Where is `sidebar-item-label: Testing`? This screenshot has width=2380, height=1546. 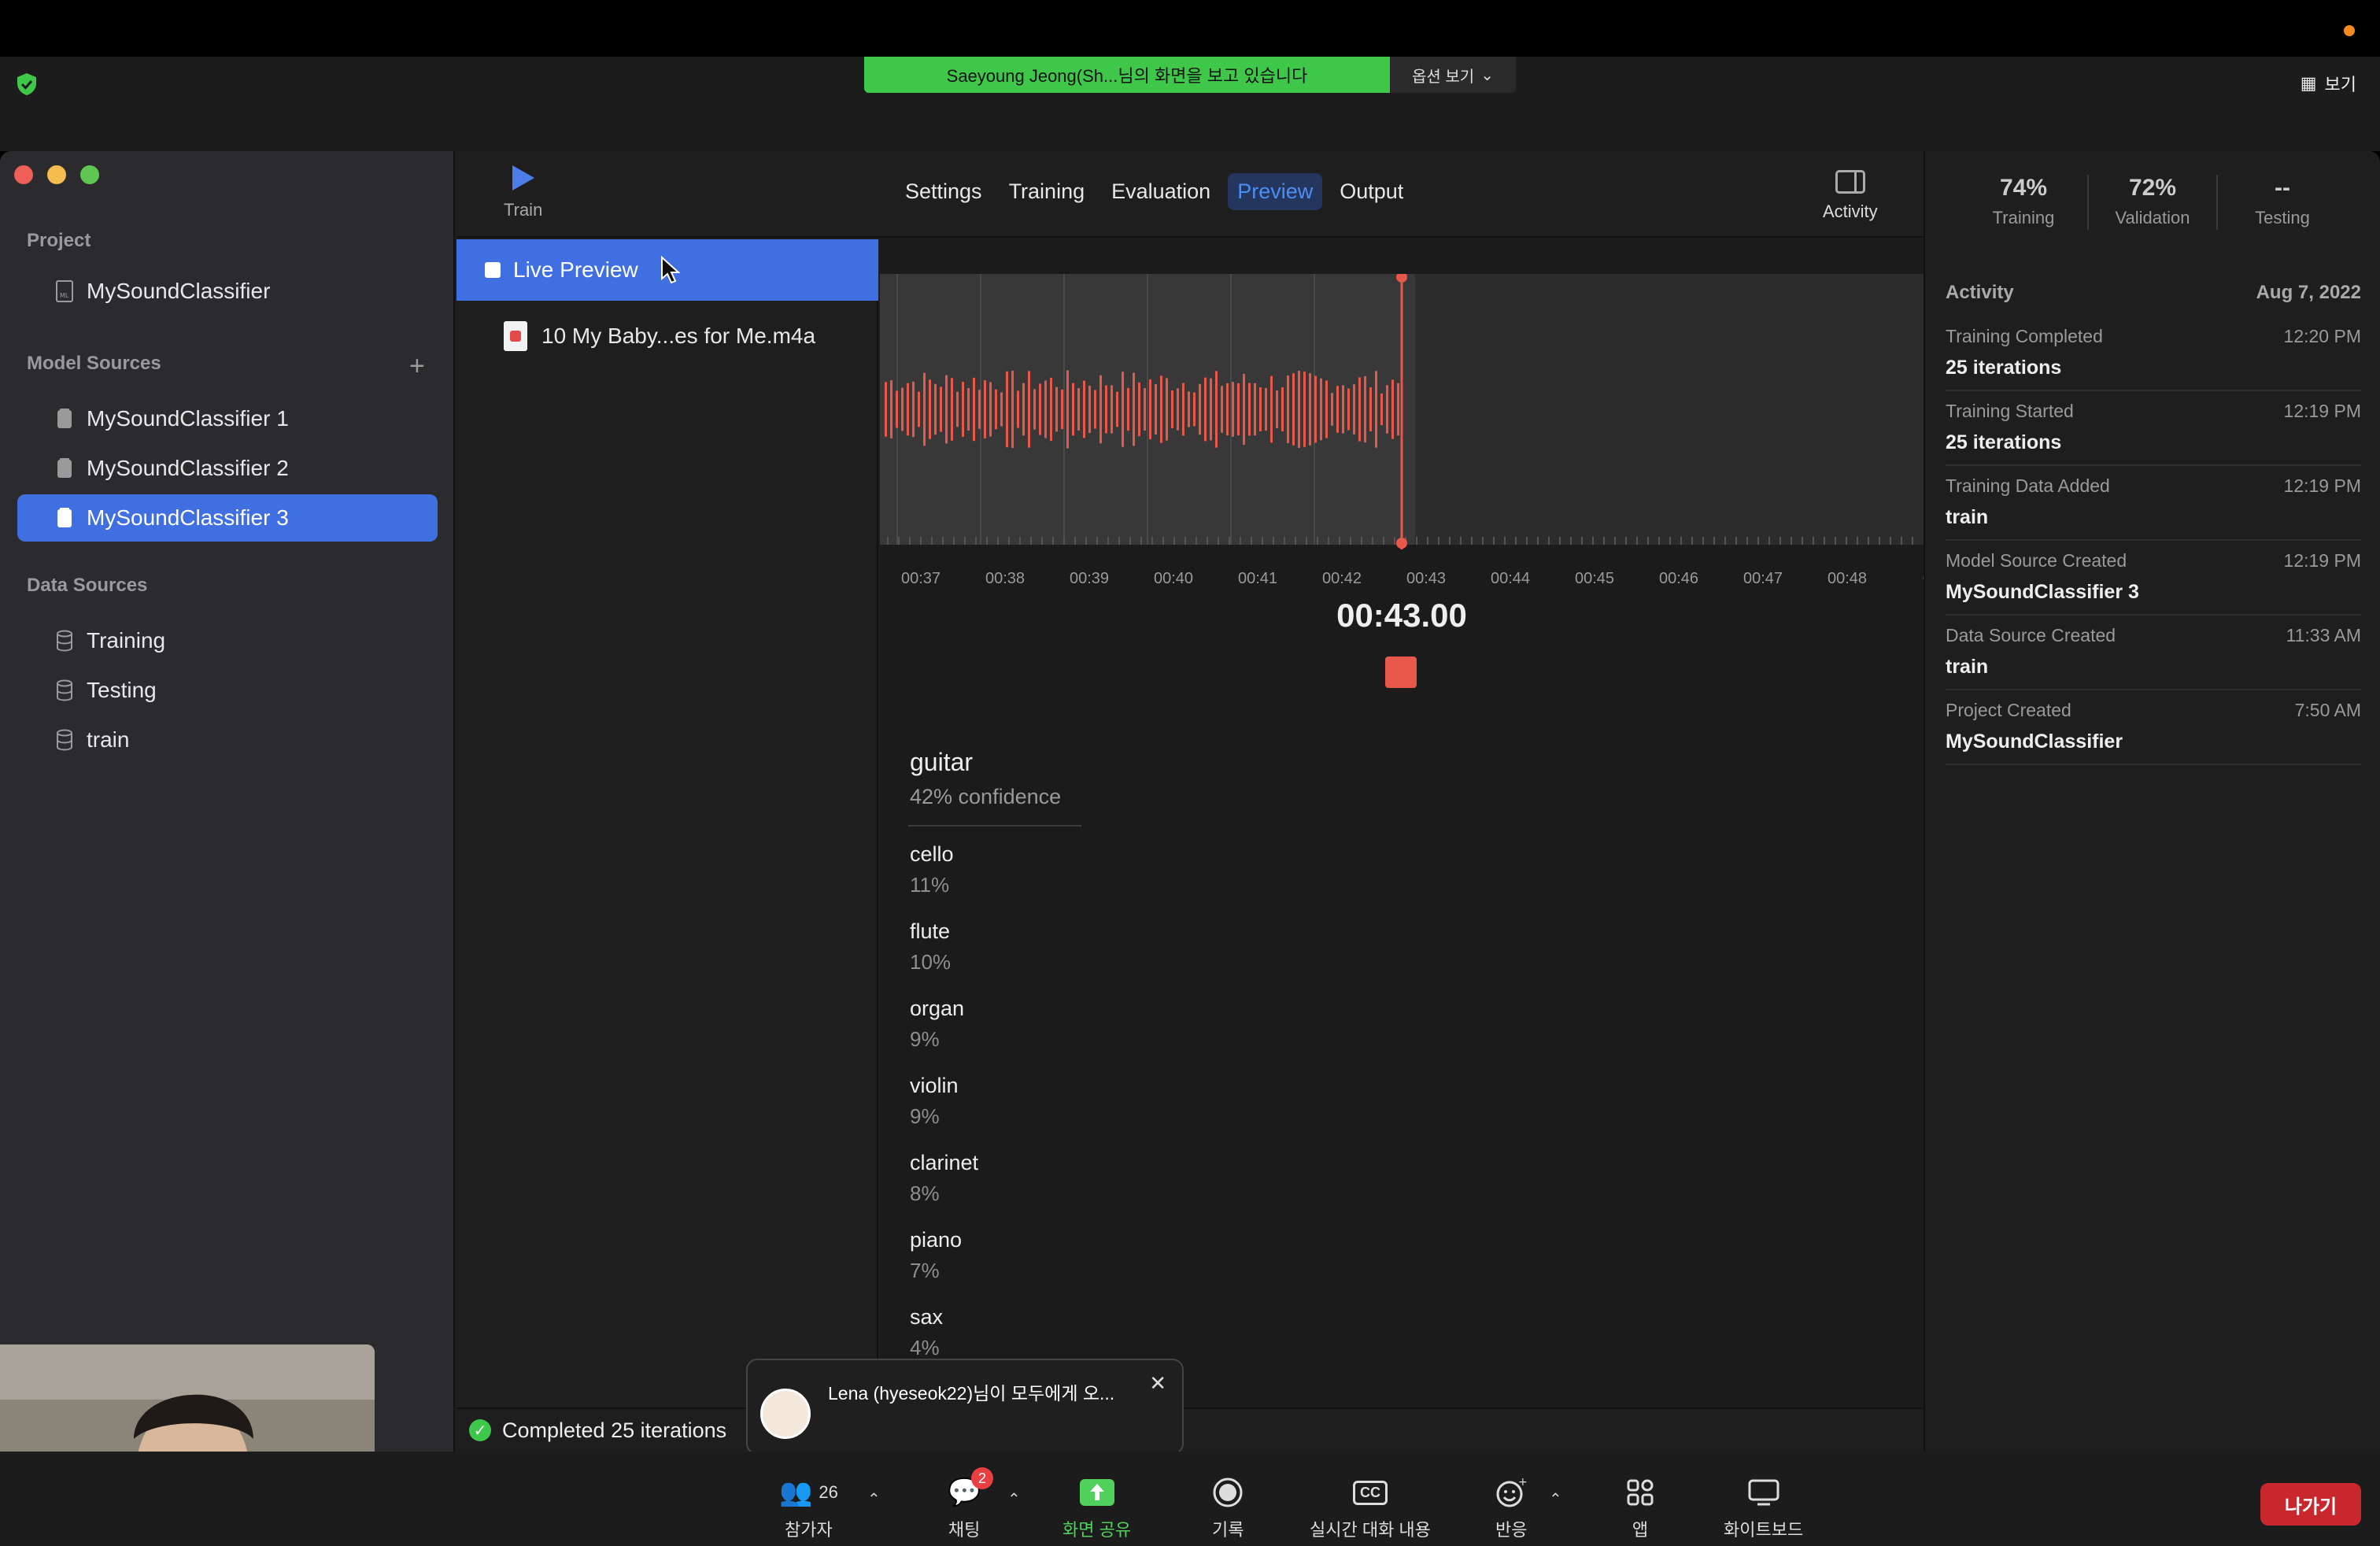
sidebar-item-label: Testing is located at coordinates (122, 690).